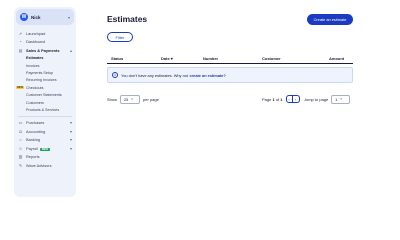 The image size is (400, 240). Describe the element at coordinates (154, 75) in the screenshot. I see `empty-state-text: You don't have any estimates. Why not` at that location.